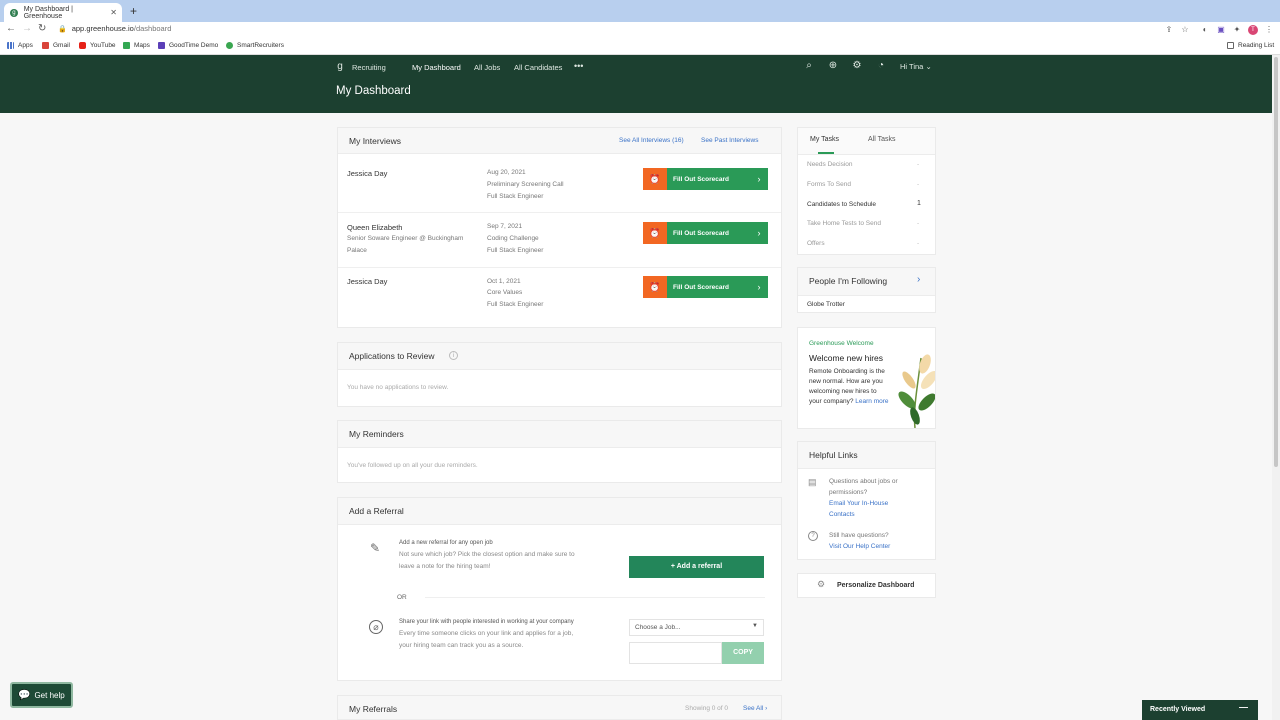  What do you see at coordinates (859, 546) in the screenshot?
I see `help-center-link: Visit Our Help Center` at bounding box center [859, 546].